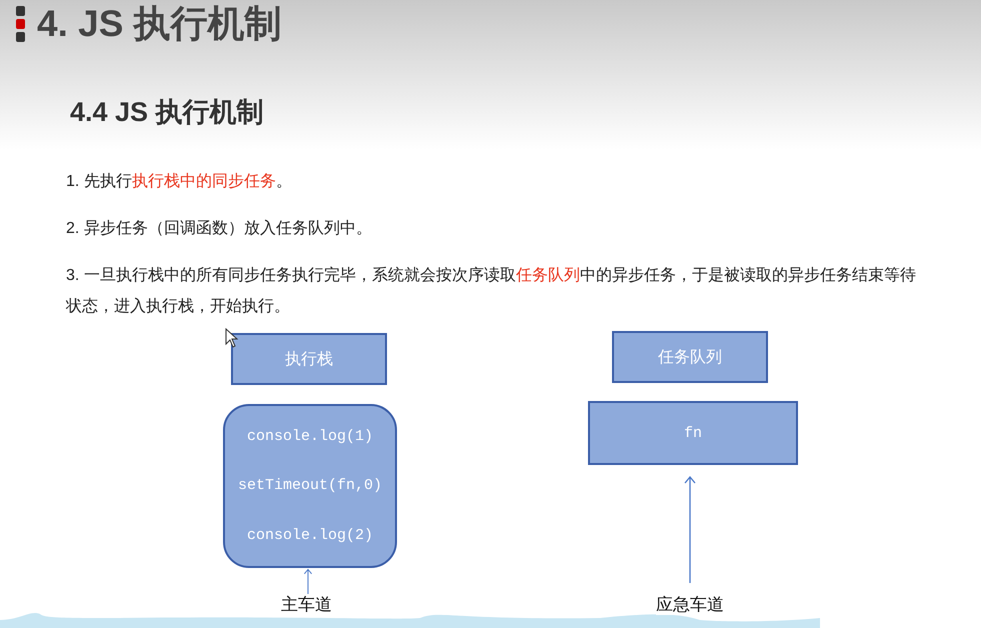 The image size is (981, 628). What do you see at coordinates (159, 24) in the screenshot?
I see `slide-title: 4. JS 执行机制` at bounding box center [159, 24].